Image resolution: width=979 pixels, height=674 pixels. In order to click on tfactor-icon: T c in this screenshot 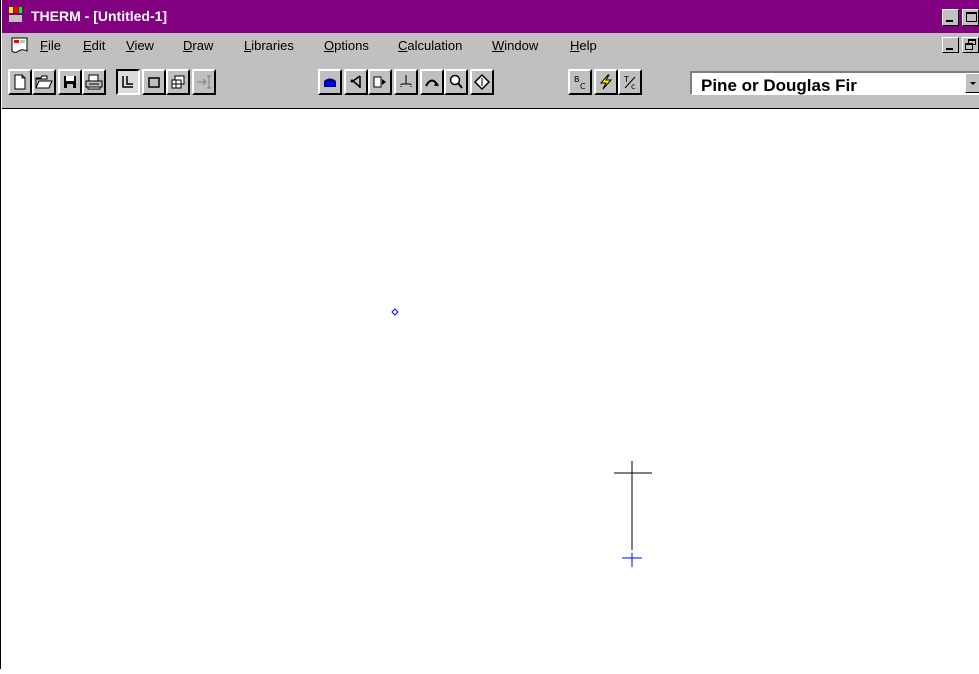, I will do `click(630, 82)`.